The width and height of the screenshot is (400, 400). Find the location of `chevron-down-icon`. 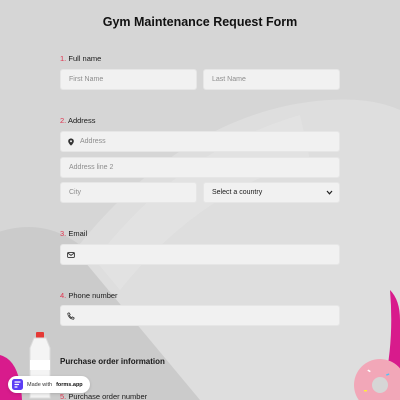

chevron-down-icon is located at coordinates (329, 192).